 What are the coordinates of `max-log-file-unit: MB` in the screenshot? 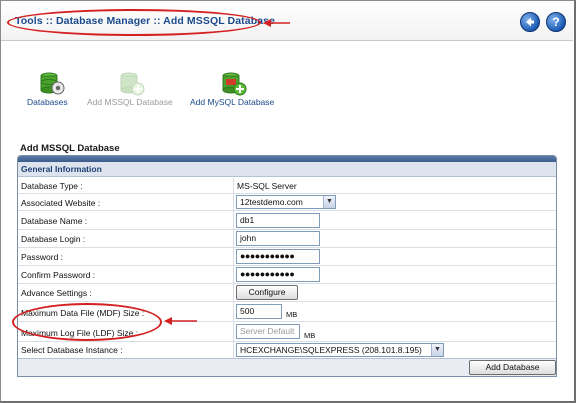 It's located at (310, 335).